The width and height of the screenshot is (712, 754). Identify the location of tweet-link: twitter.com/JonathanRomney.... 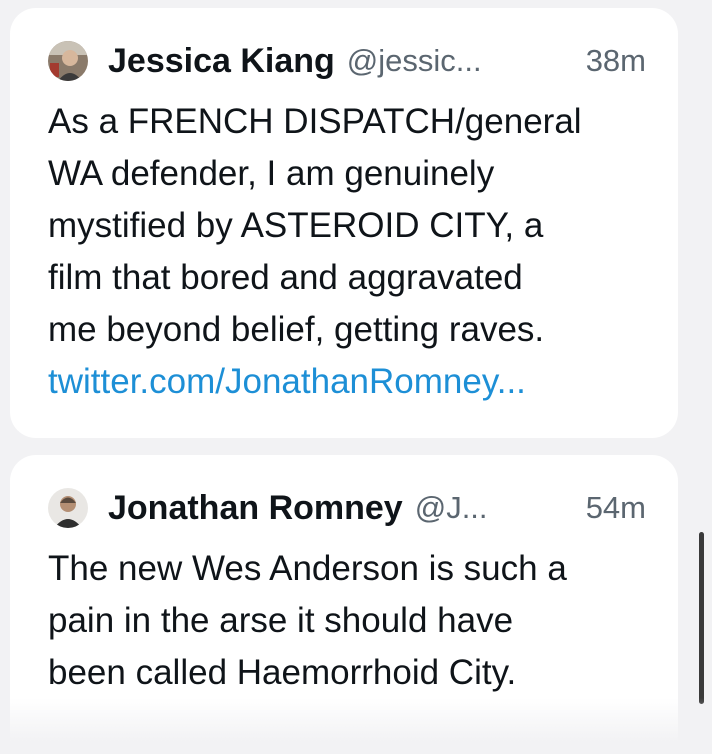
(347, 382).